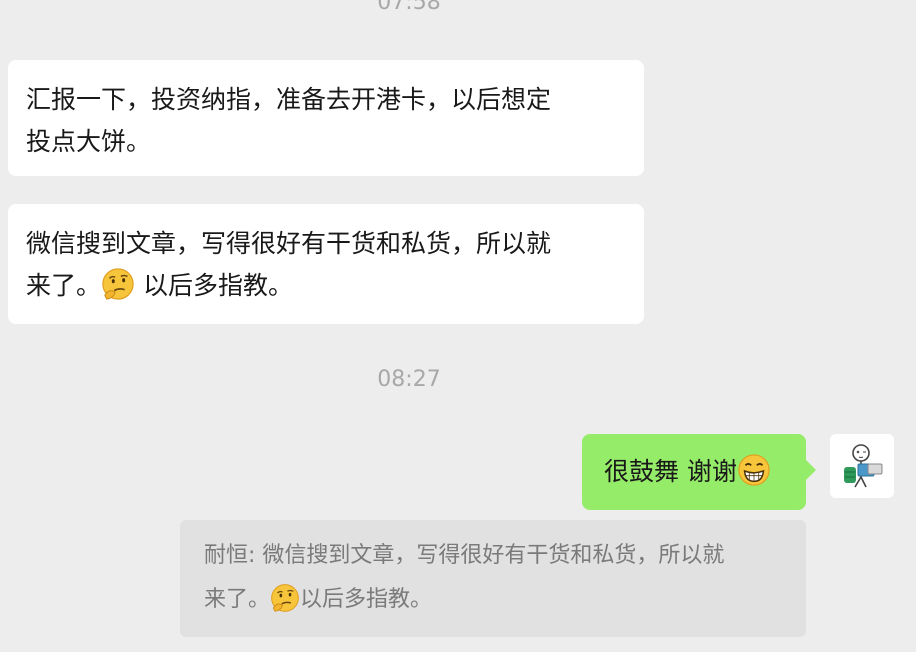 This screenshot has width=916, height=652. What do you see at coordinates (326, 264) in the screenshot?
I see `incoming-message-bubble: 微信搜到文章，写得很好有干货和私货，所以就 来了。 以后多指教。` at bounding box center [326, 264].